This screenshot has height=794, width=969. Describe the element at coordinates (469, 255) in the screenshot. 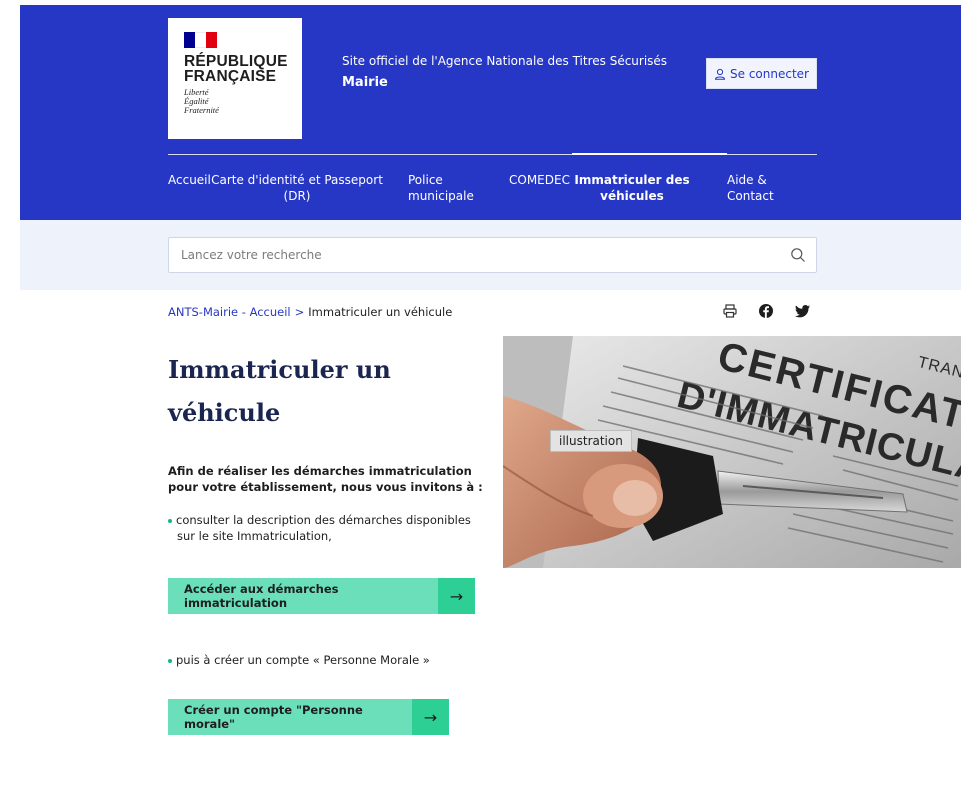

I see `search-input` at that location.